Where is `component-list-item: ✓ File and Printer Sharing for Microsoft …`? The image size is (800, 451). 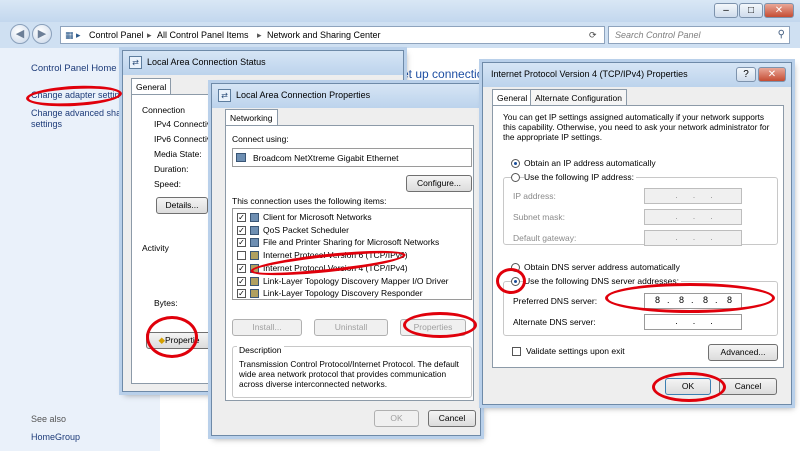 component-list-item: ✓ File and Printer Sharing for Microsoft … is located at coordinates (353, 243).